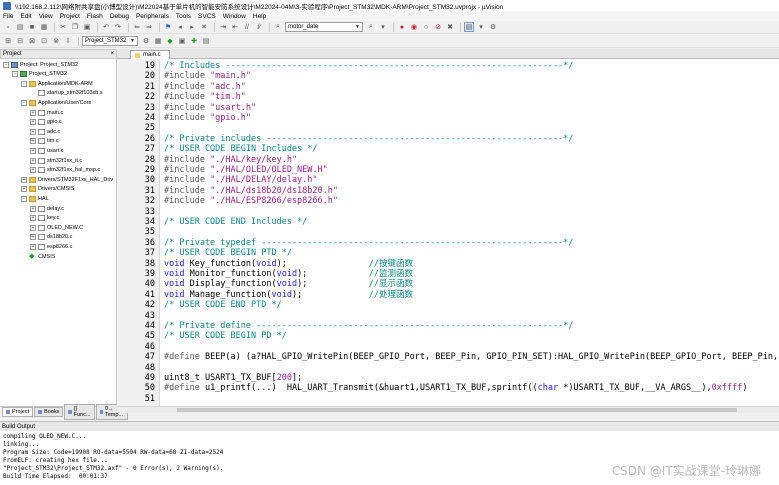 The height and width of the screenshot is (485, 779). Describe the element at coordinates (137, 27) in the screenshot. I see `navigate-back-icon: ⇐` at that location.